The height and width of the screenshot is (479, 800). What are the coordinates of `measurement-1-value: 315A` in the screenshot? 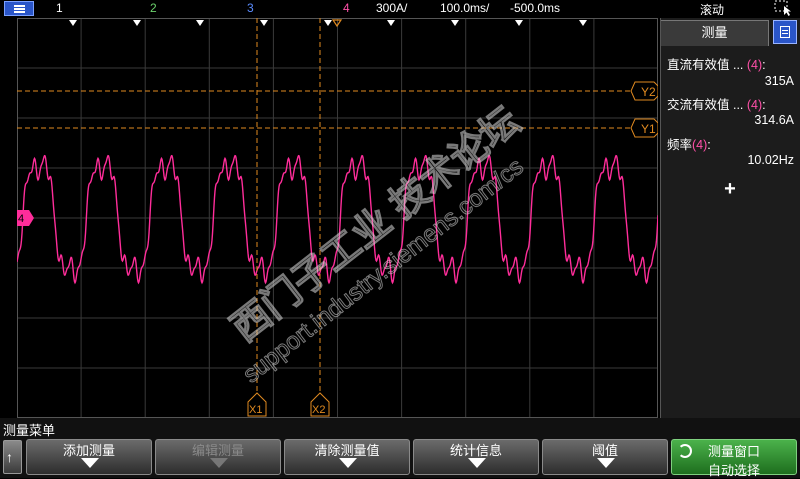 It's located at (779, 81).